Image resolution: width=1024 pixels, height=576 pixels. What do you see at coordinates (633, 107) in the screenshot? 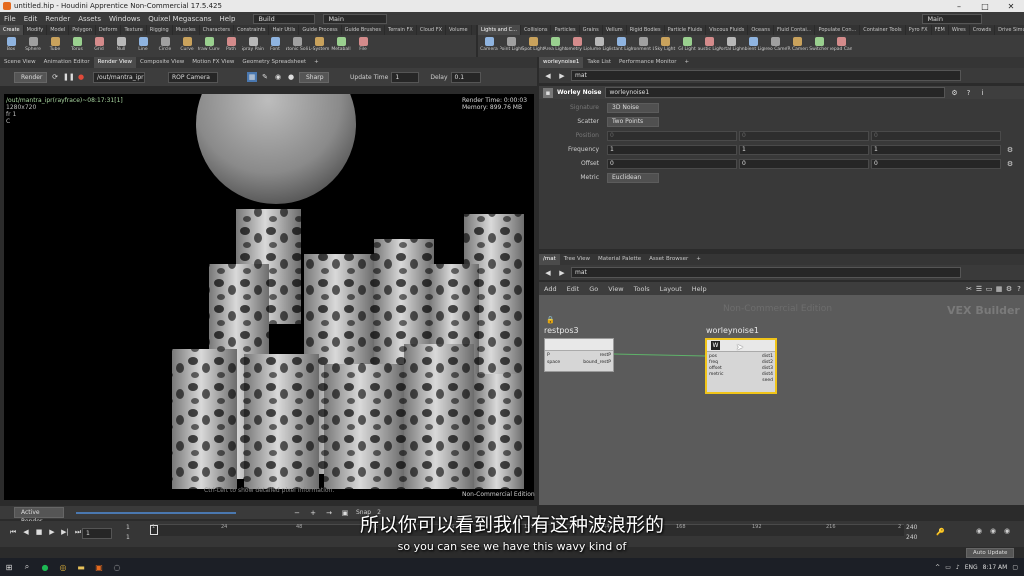
I see `signature-menu: 3D Noise` at bounding box center [633, 107].